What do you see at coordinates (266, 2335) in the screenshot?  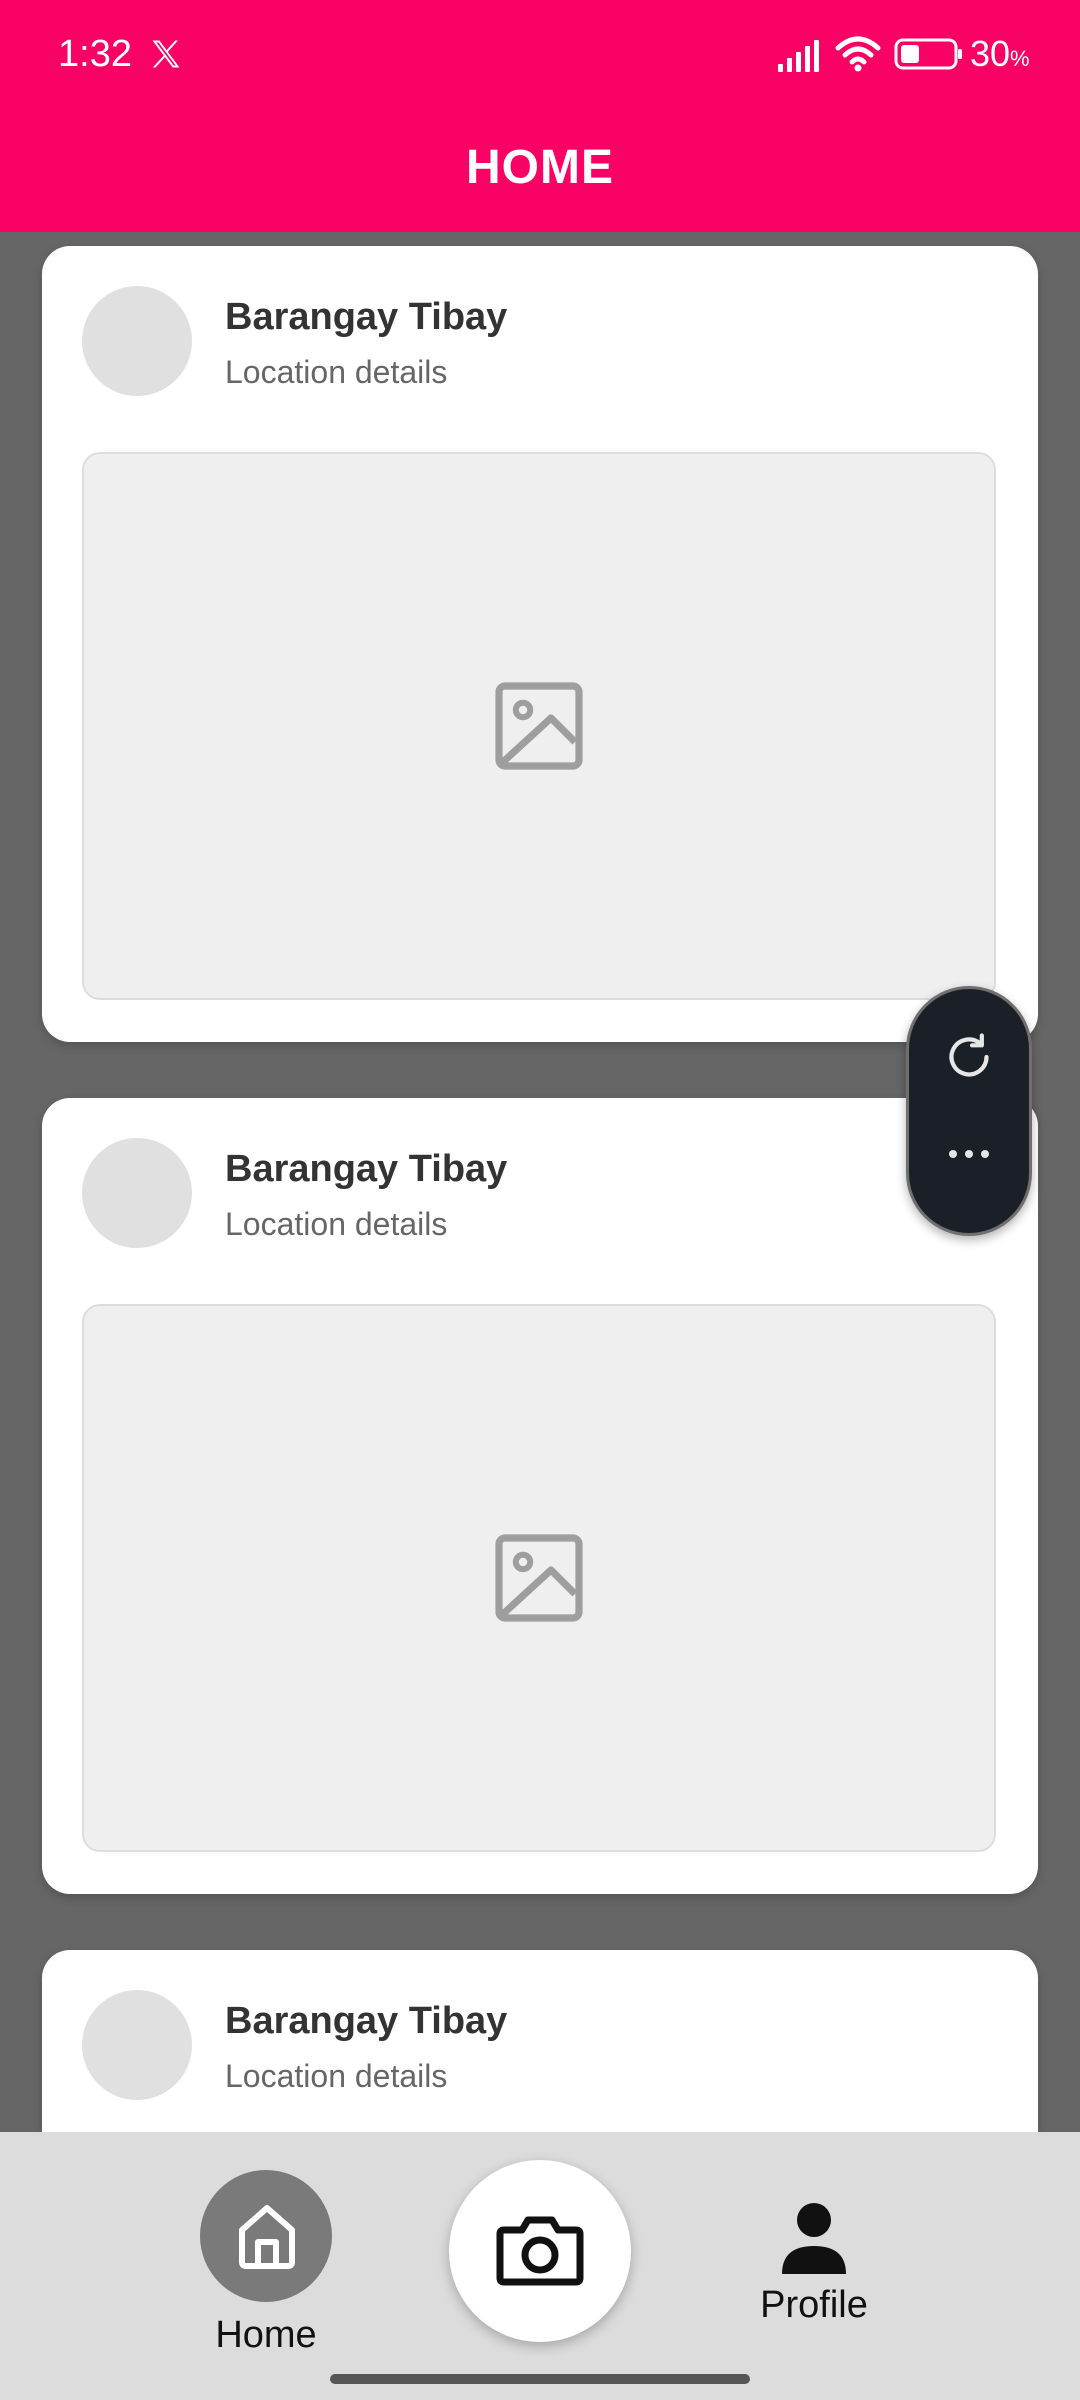 I see `nav-home-label: Home` at bounding box center [266, 2335].